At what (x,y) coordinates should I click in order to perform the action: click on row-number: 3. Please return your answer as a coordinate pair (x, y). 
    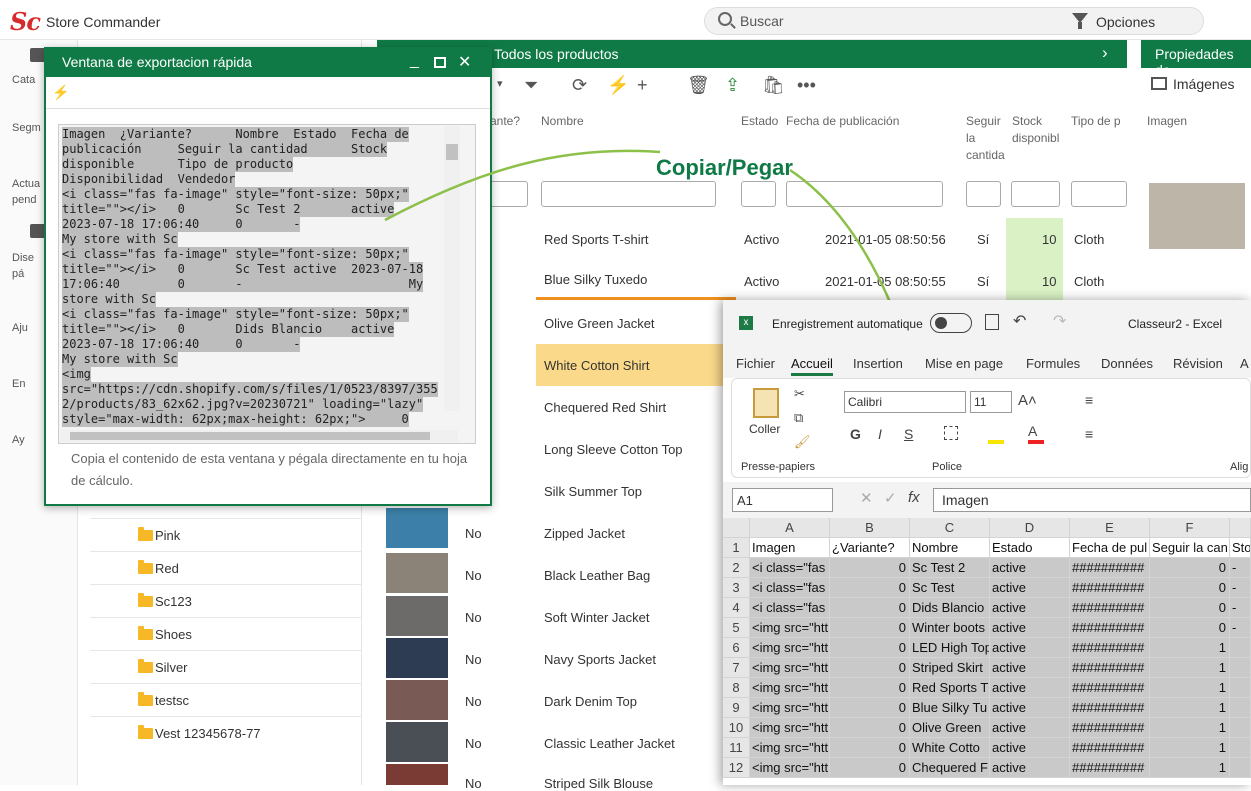
    Looking at the image, I should click on (736, 588).